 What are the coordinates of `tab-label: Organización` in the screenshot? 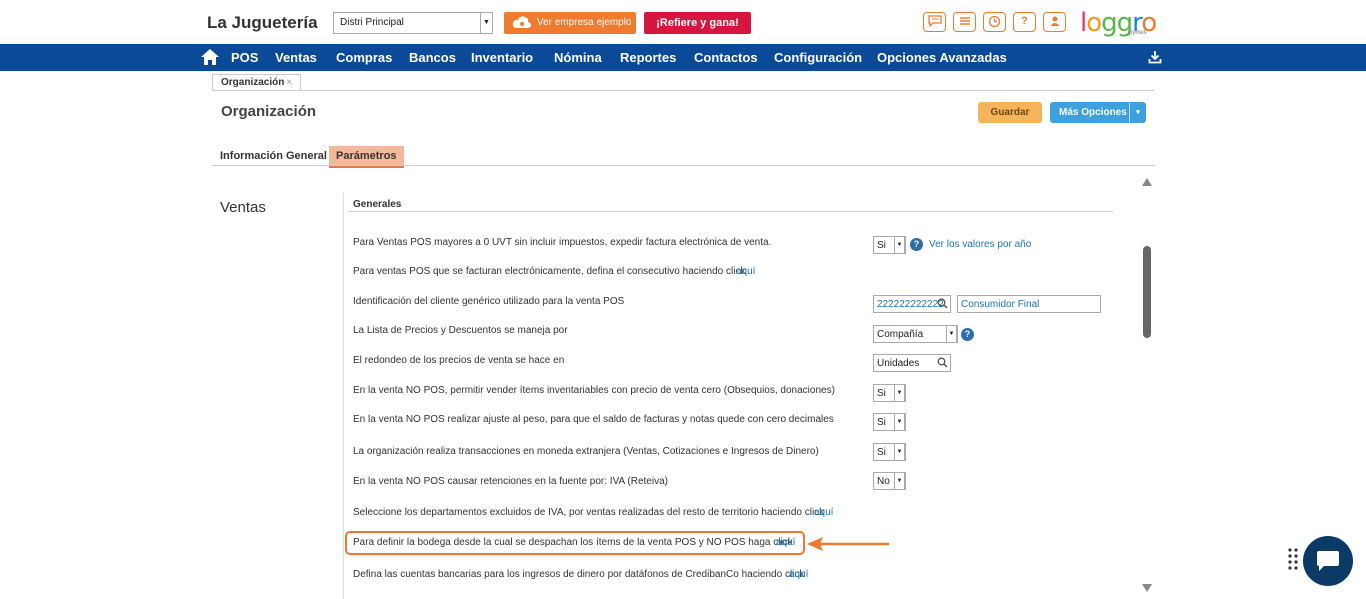 It's located at (253, 82).